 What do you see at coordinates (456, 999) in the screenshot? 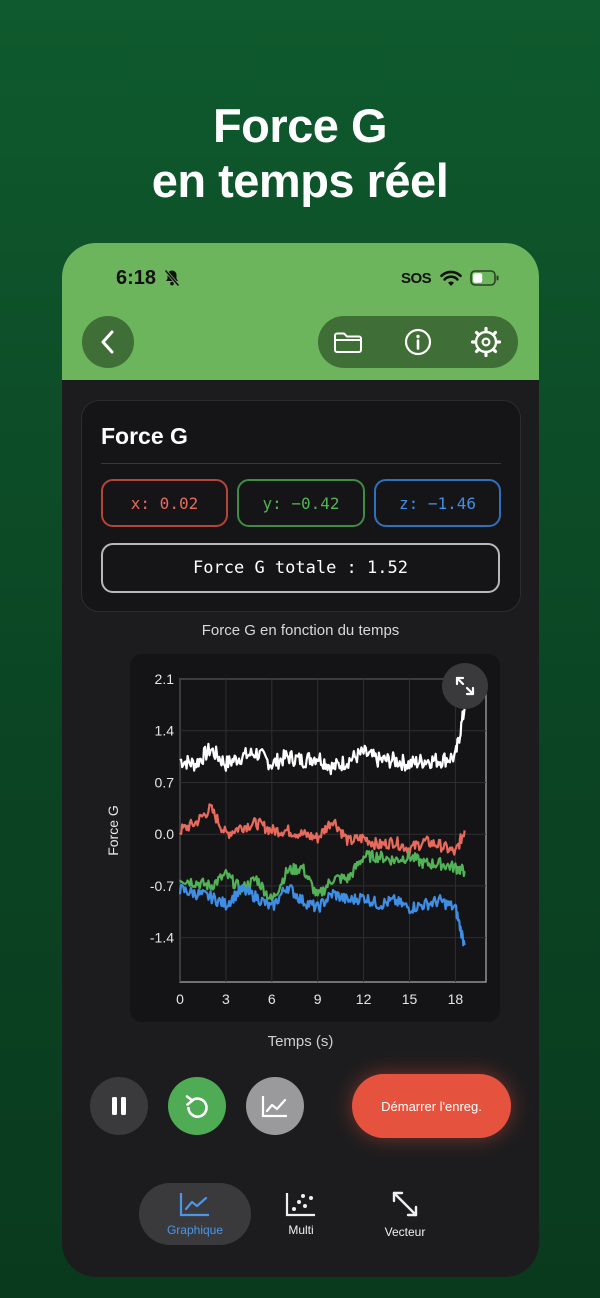
I see `x-tick-label: 18` at bounding box center [456, 999].